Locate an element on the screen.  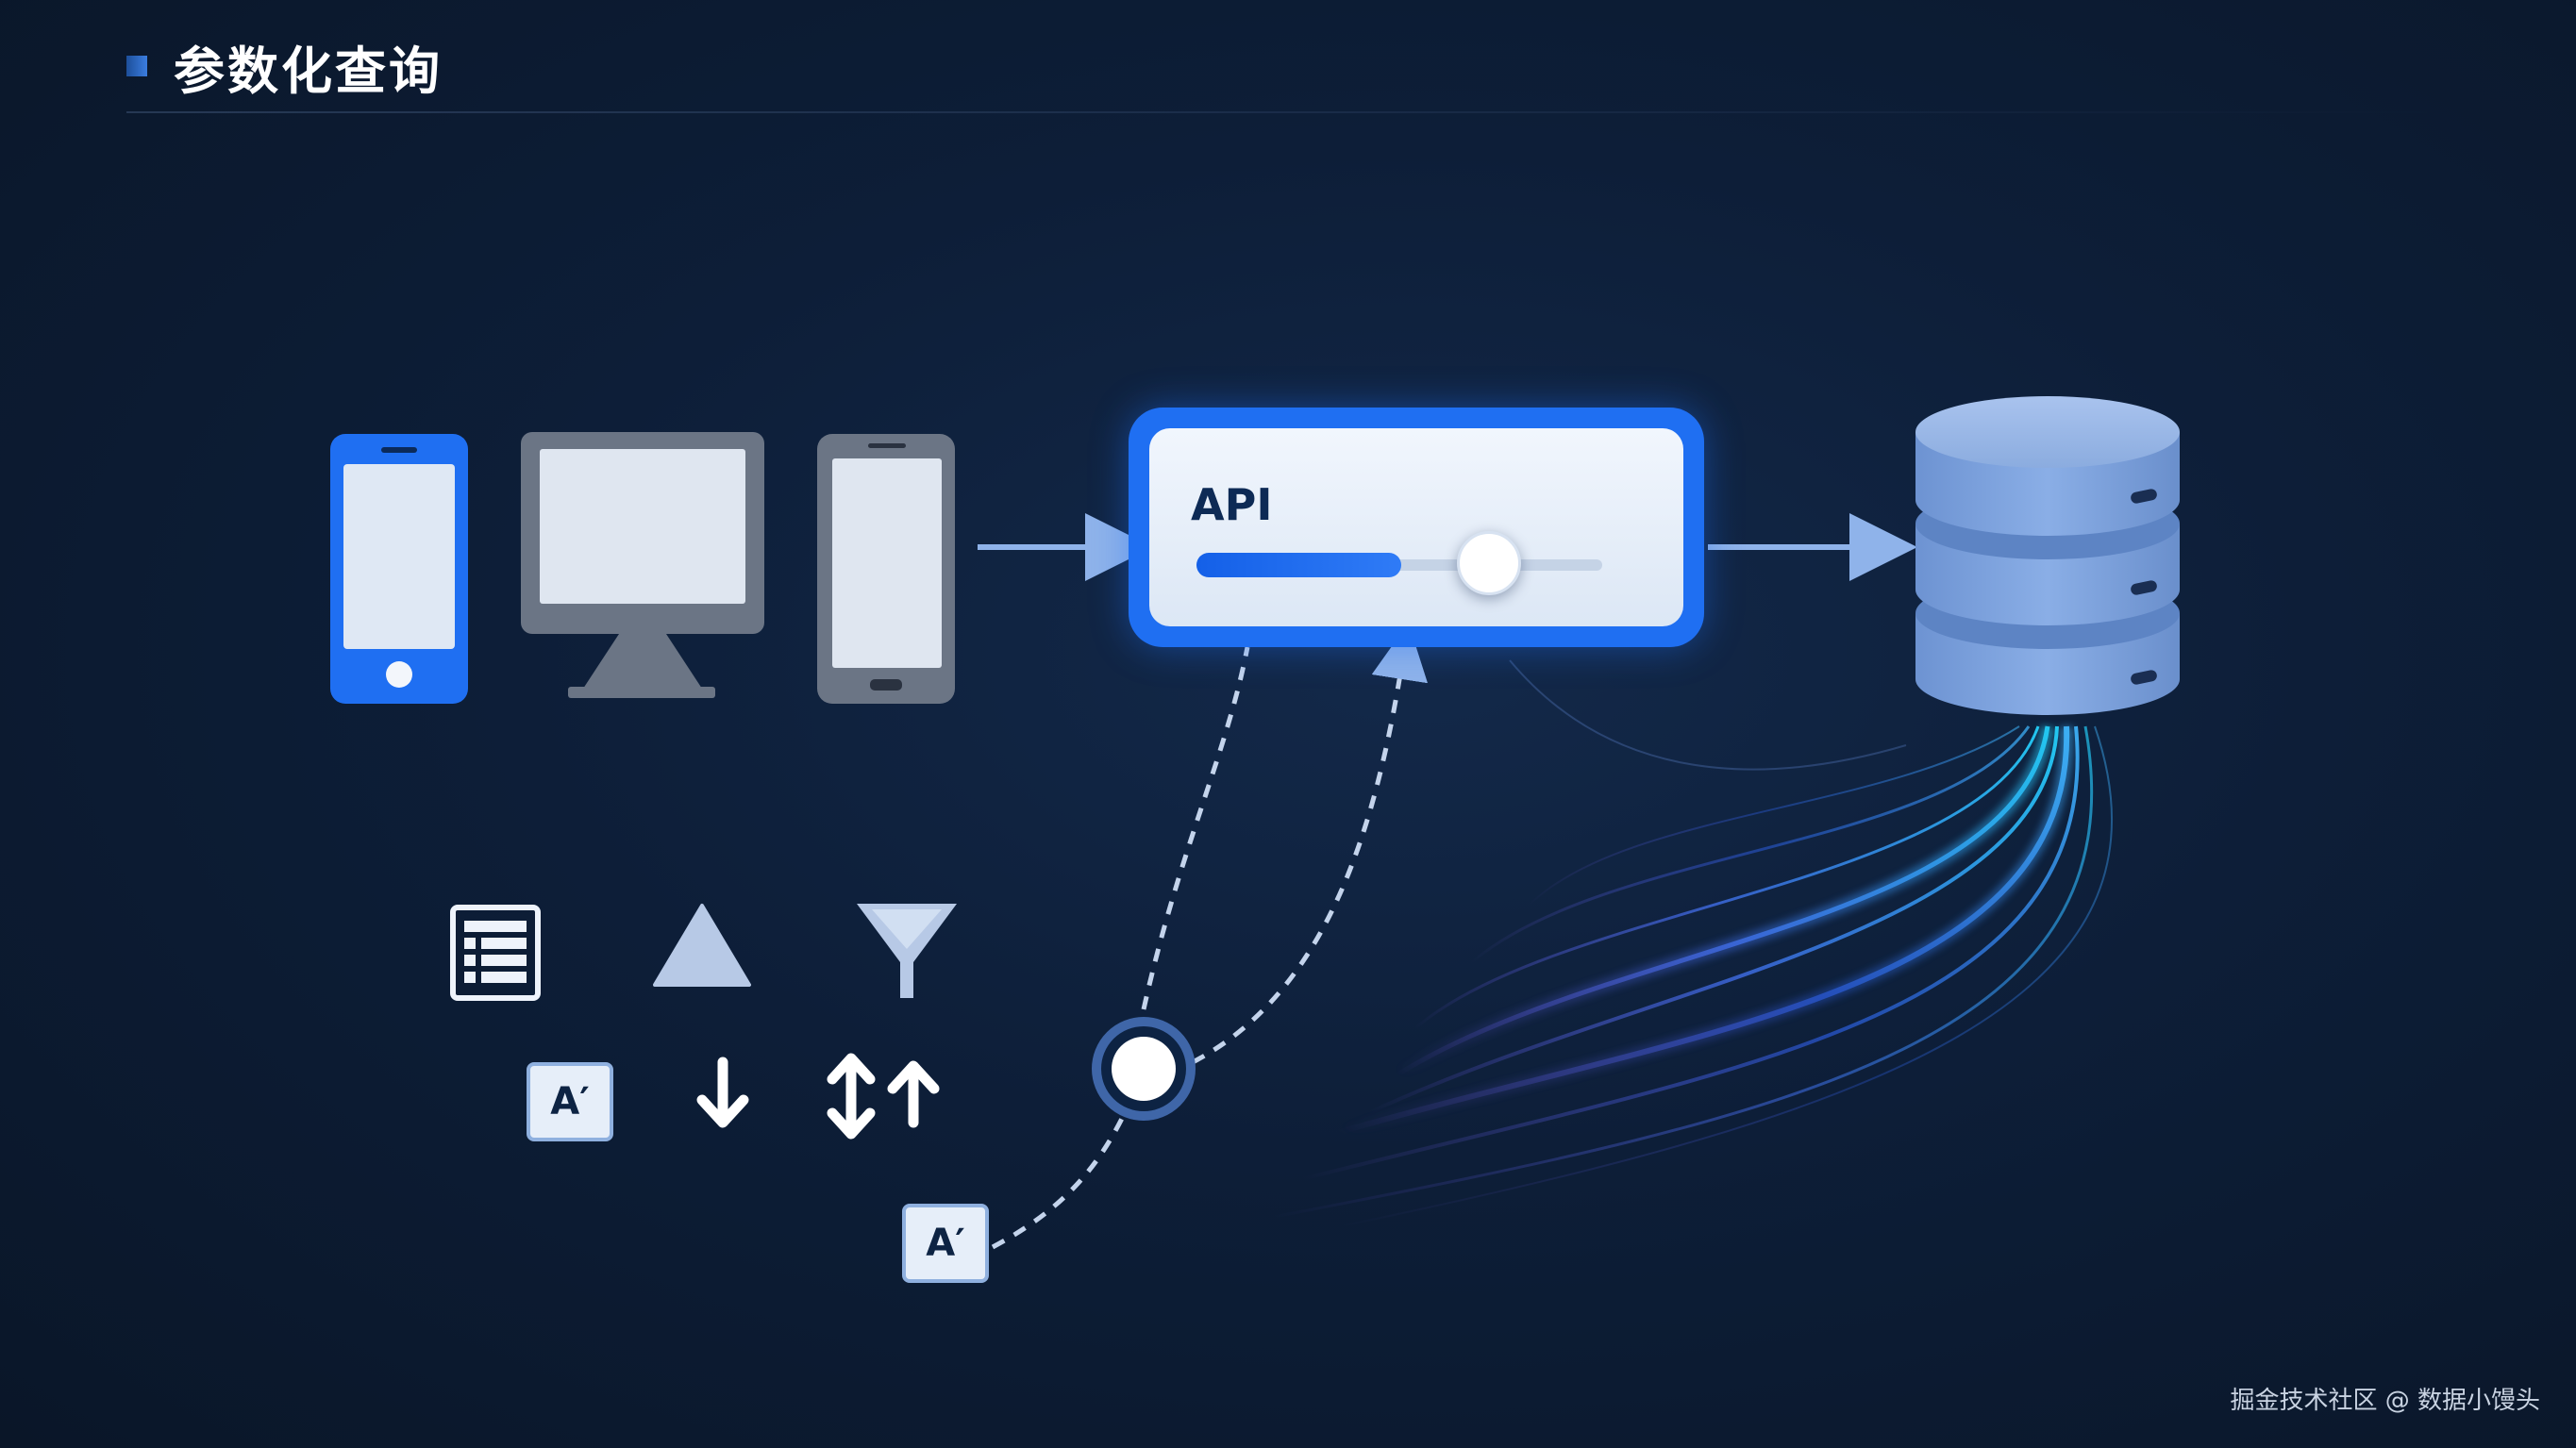
table-icon is located at coordinates (495, 953).